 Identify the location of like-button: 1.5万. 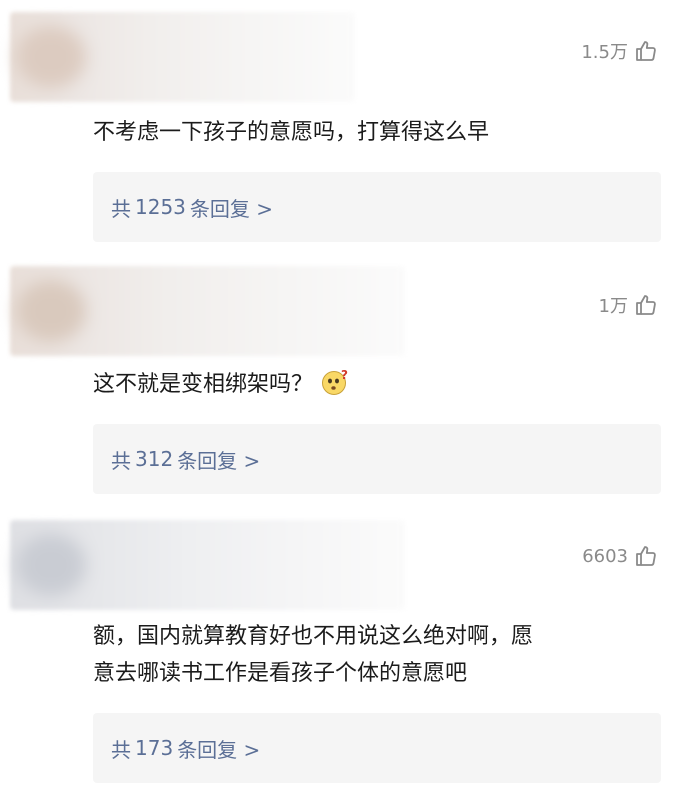
(619, 51).